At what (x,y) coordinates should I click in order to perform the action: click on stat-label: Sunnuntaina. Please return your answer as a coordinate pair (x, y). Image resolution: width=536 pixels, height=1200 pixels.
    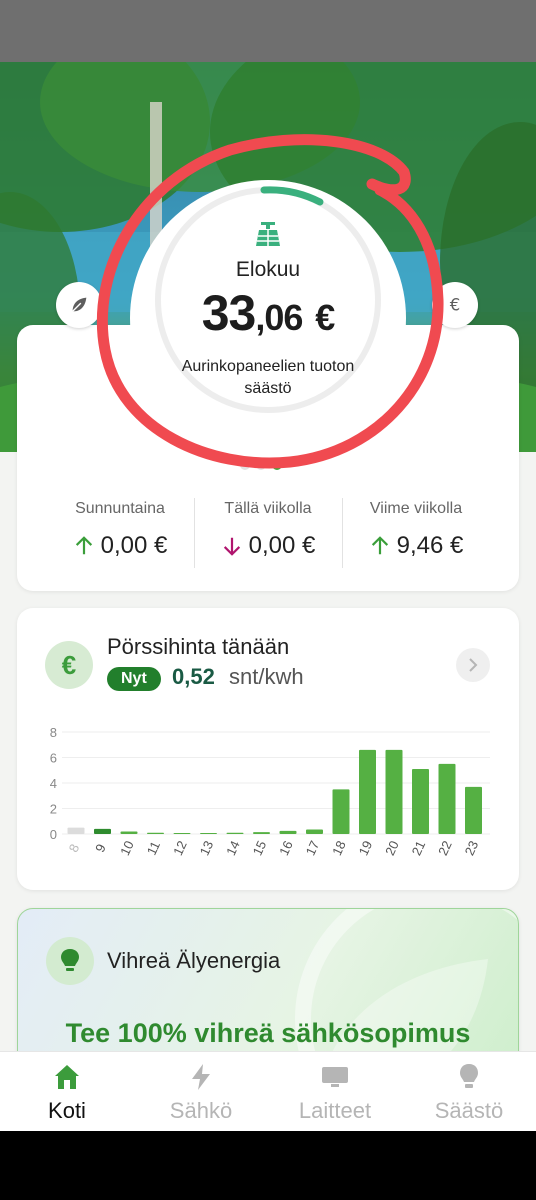
    Looking at the image, I should click on (120, 508).